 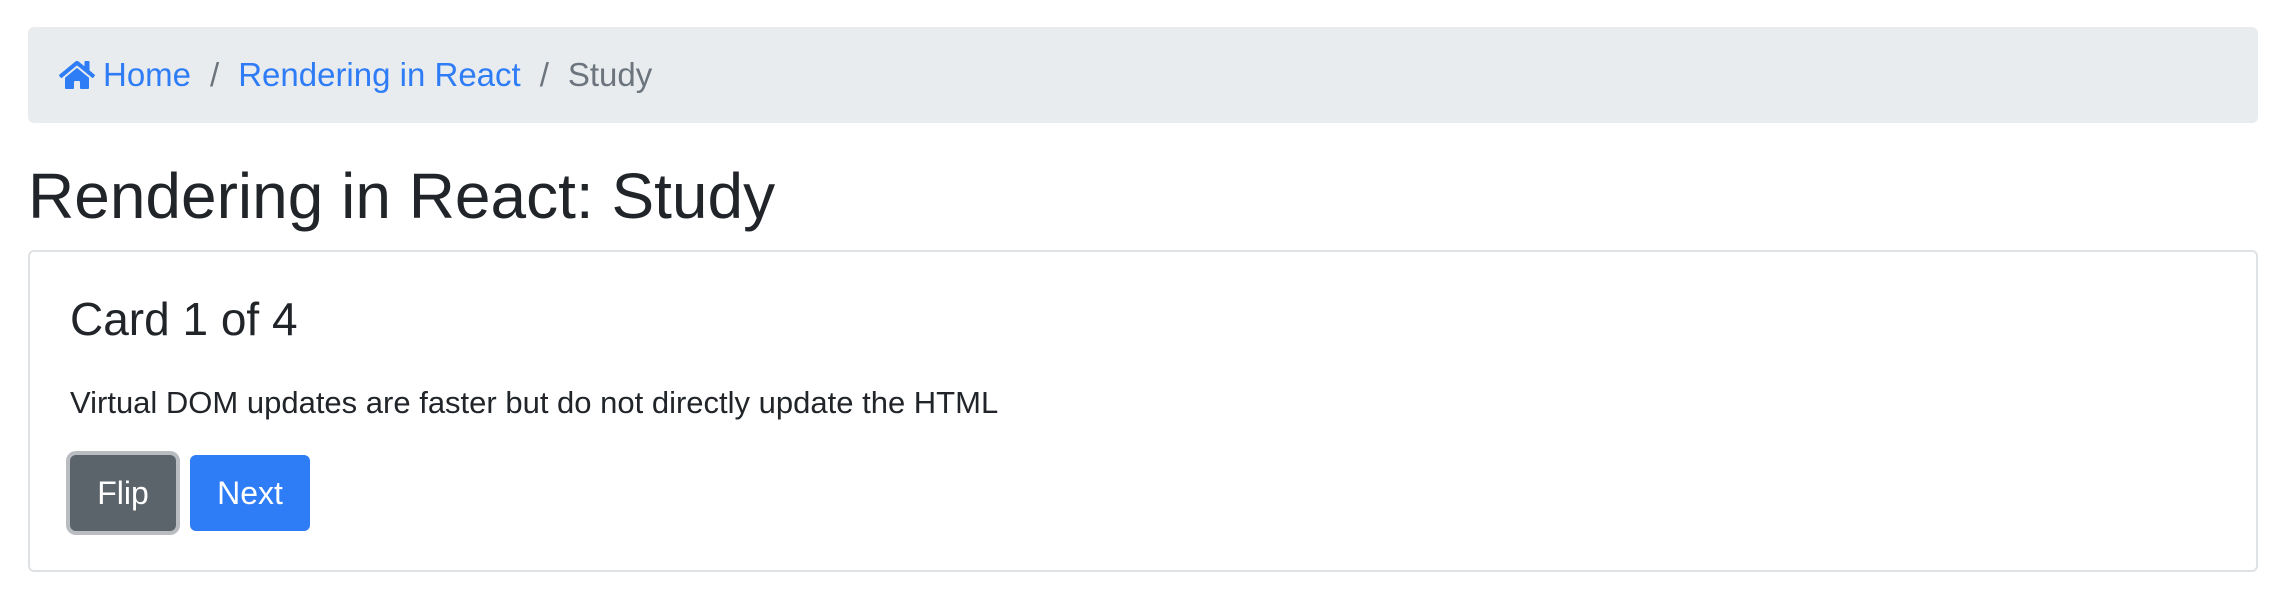 I want to click on home-icon, so click(x=77, y=75).